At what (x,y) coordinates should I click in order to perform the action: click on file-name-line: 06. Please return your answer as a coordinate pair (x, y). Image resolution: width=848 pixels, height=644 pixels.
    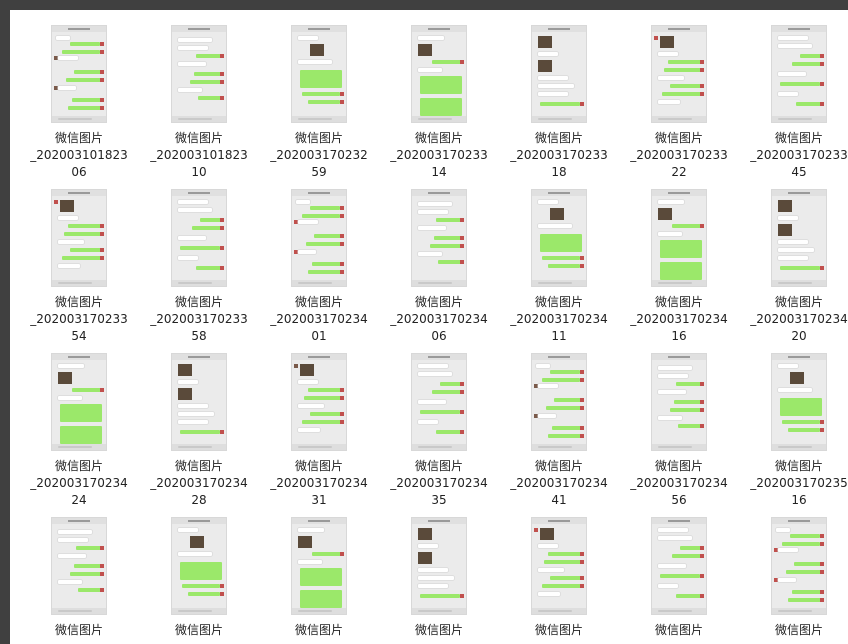
    Looking at the image, I should click on (79, 172).